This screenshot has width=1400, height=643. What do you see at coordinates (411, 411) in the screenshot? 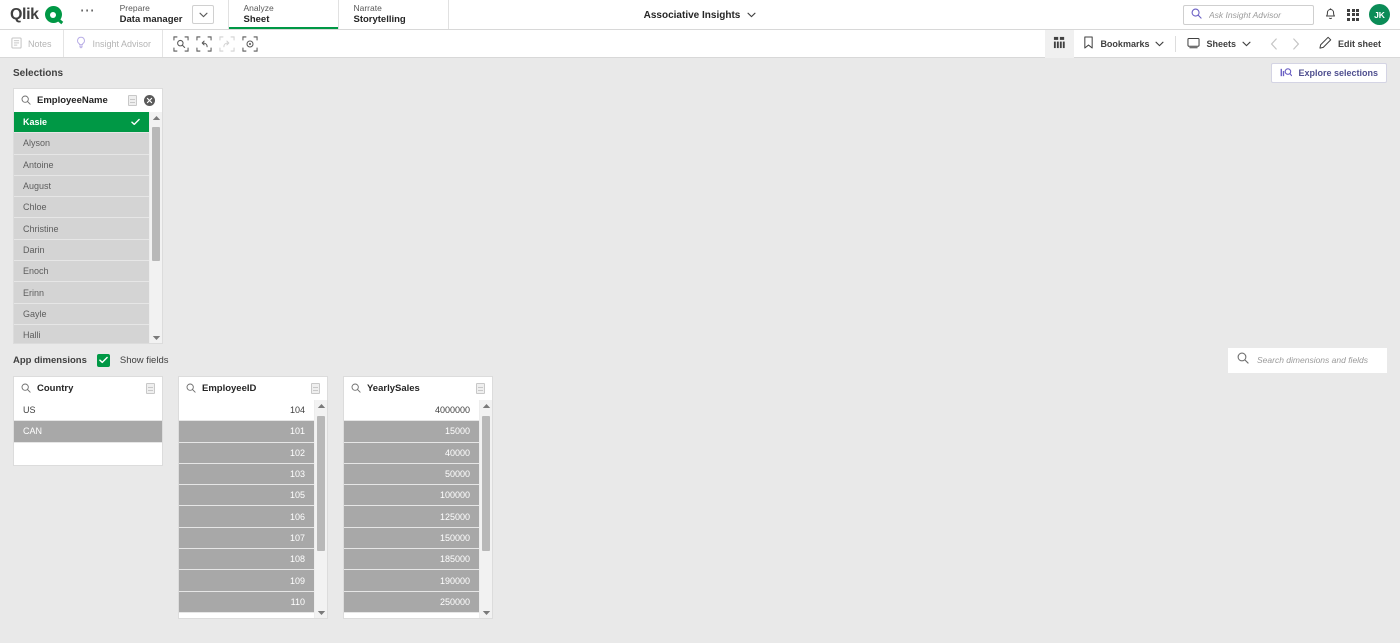
I see `list-item: 4000000` at bounding box center [411, 411].